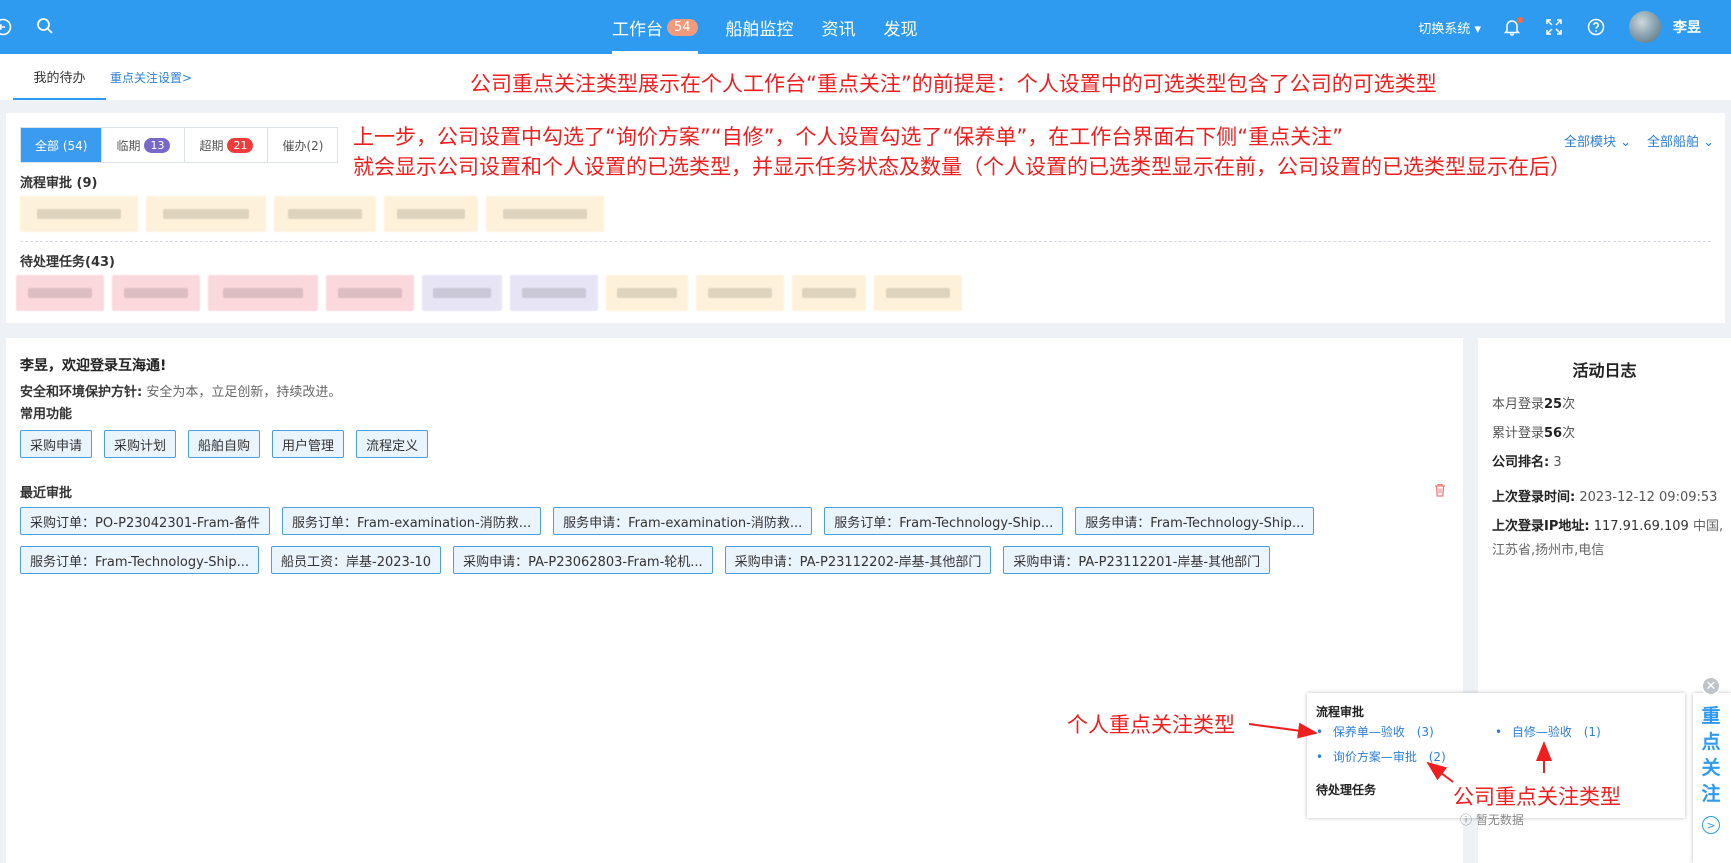 The height and width of the screenshot is (863, 1731). What do you see at coordinates (1440, 772) in the screenshot?
I see `arrow-company-inquiry` at bounding box center [1440, 772].